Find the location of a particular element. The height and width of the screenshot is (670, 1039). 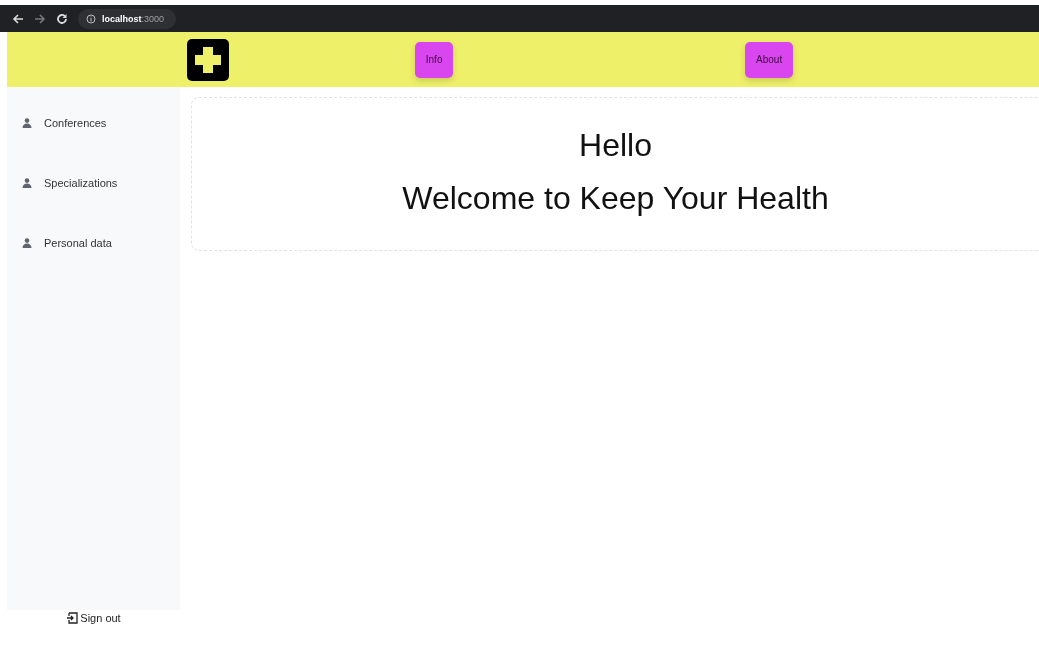

address-bar: localhost:3000 is located at coordinates (127, 18).